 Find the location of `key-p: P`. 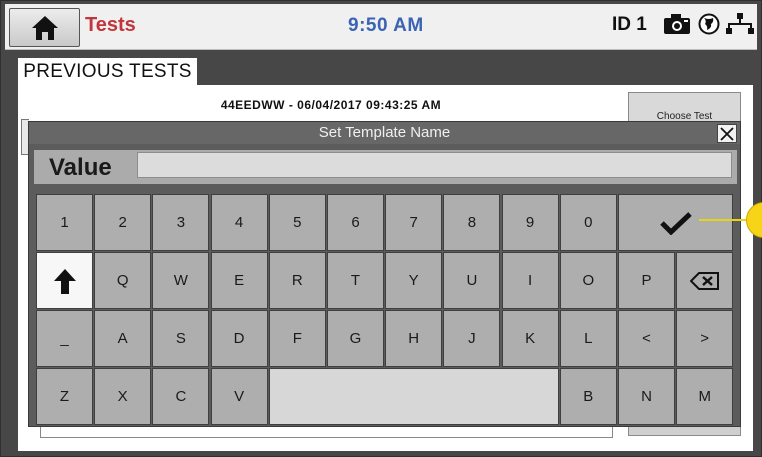

key-p: P is located at coordinates (646, 280).